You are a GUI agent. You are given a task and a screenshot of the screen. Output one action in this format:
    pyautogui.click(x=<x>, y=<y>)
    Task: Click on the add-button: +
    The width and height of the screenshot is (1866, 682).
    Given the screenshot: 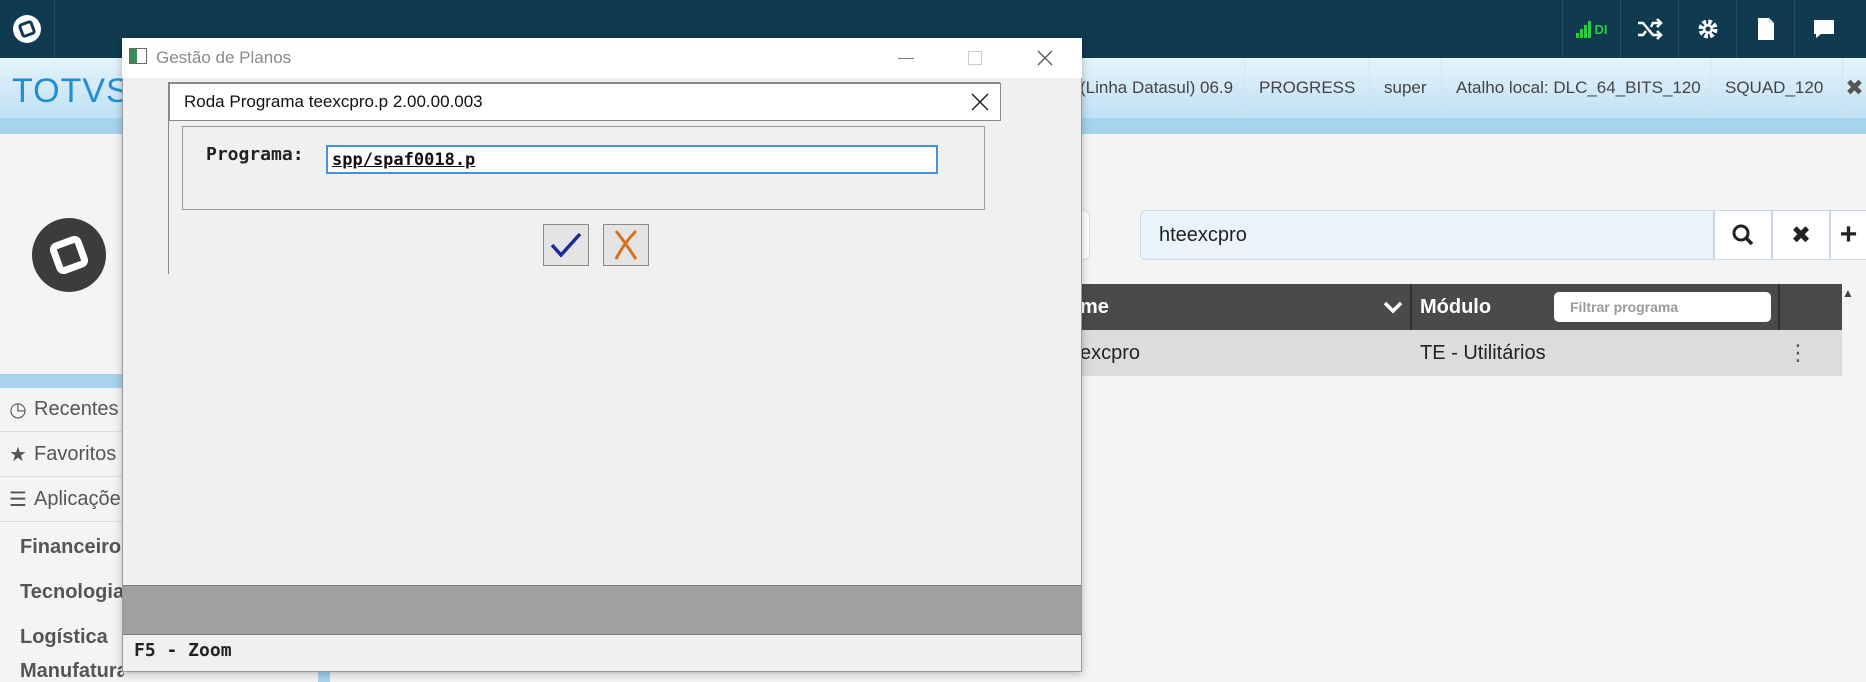 What is the action you would take?
    pyautogui.click(x=1848, y=235)
    